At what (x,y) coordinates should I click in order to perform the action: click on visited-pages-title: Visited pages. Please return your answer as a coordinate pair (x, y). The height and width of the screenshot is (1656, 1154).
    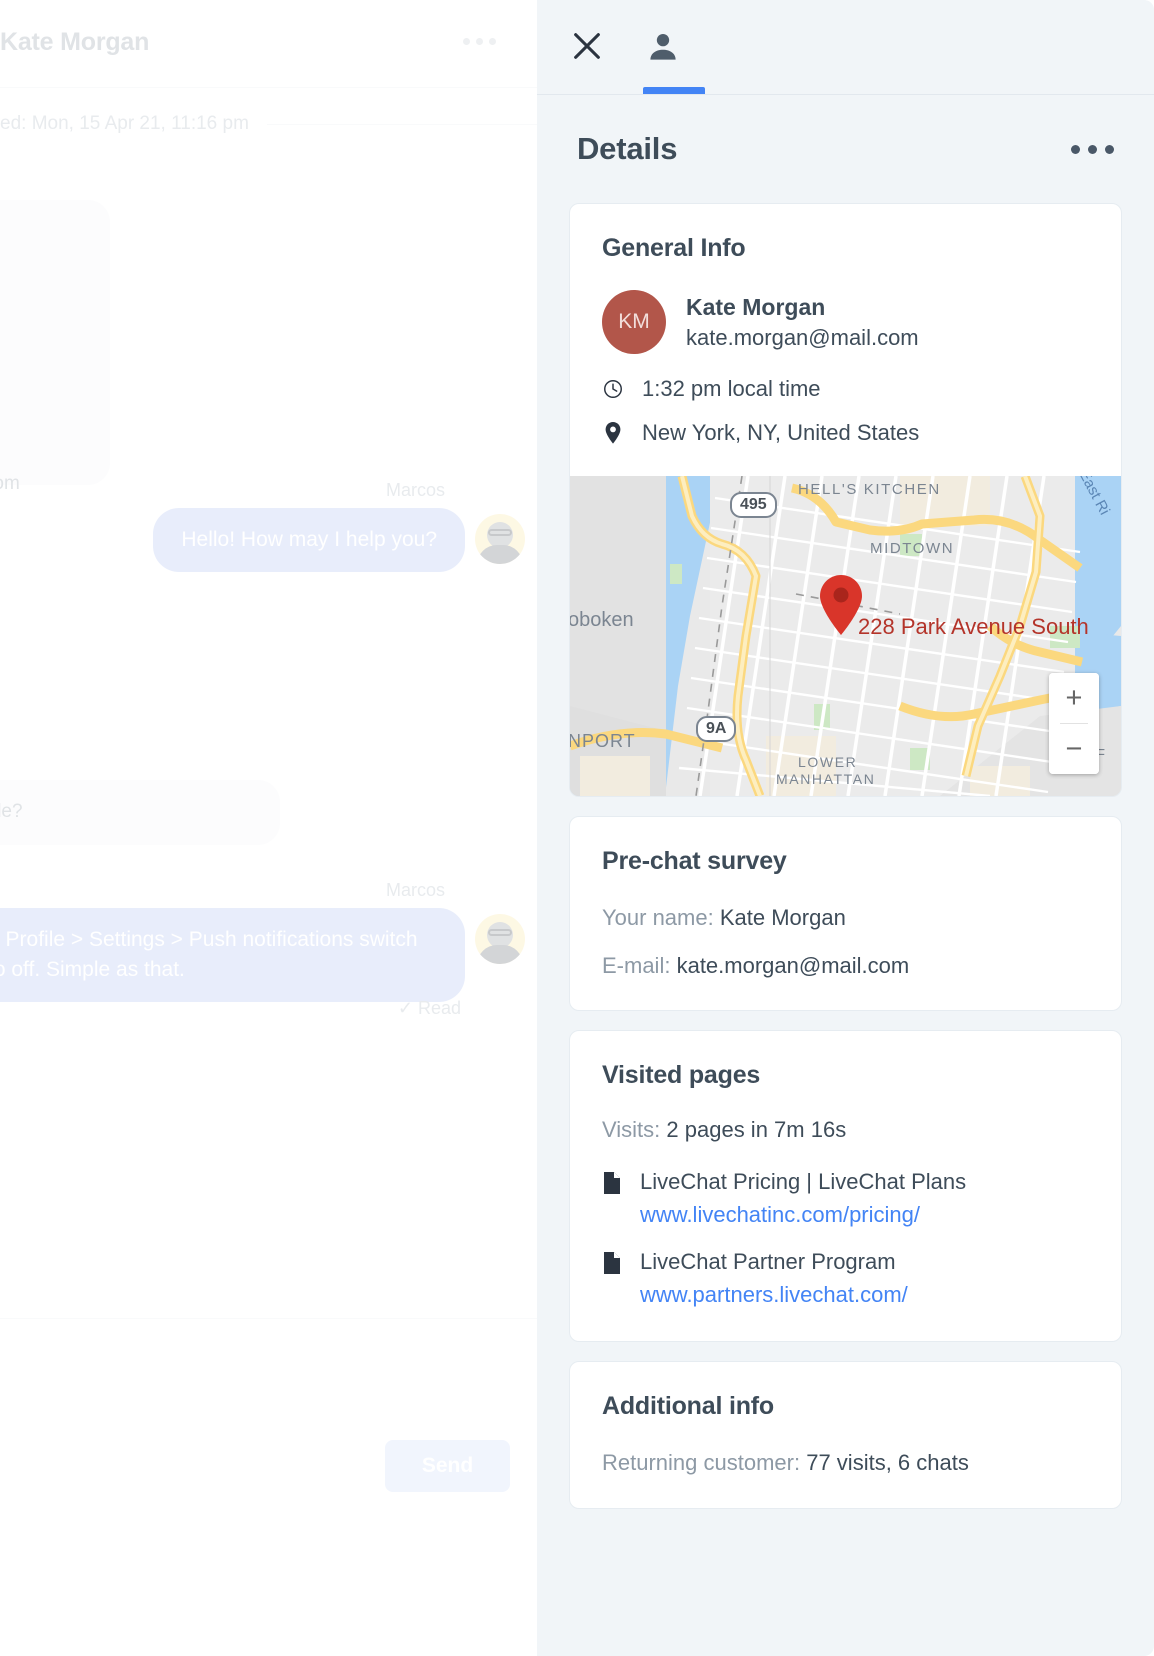
    Looking at the image, I should click on (681, 1075).